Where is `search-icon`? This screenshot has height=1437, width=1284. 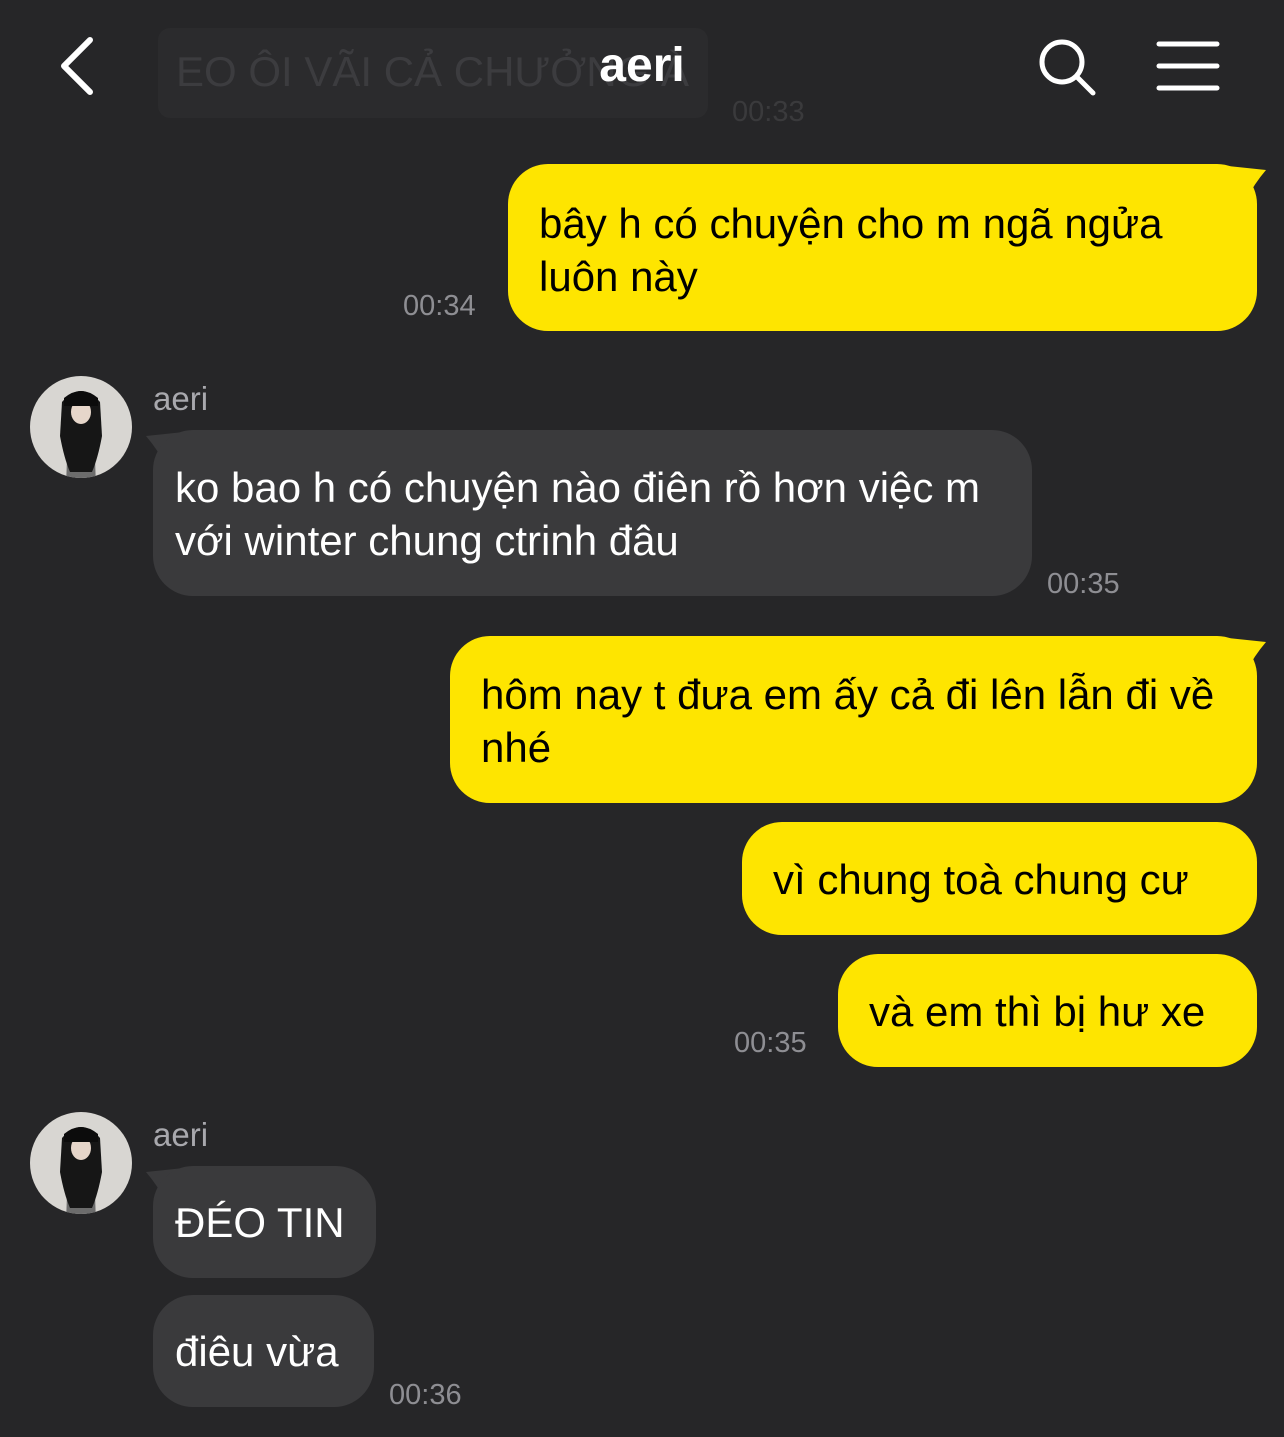
search-icon is located at coordinates (1067, 67).